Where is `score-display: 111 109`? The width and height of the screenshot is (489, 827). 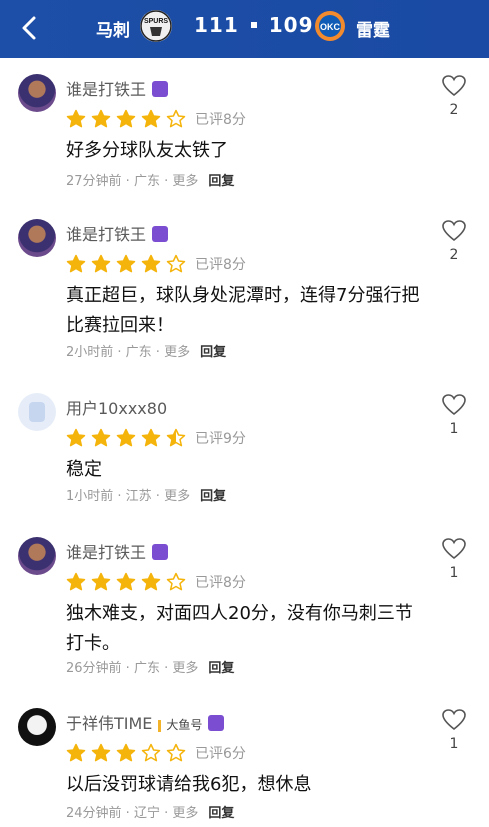 score-display: 111 109 is located at coordinates (254, 25).